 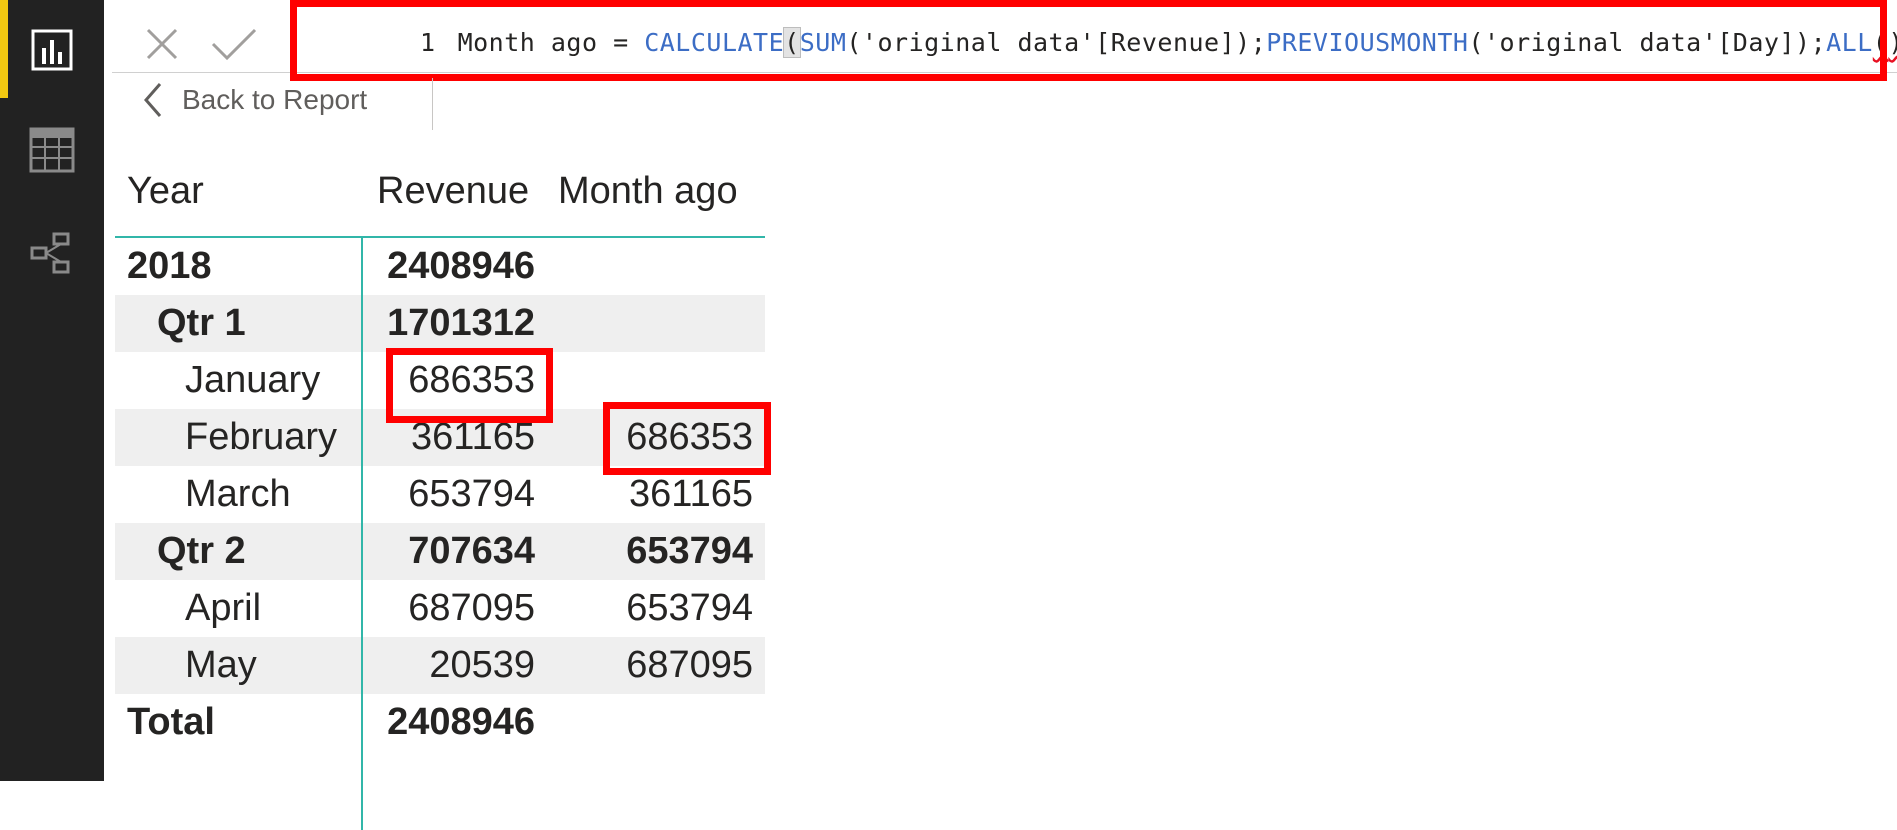 I want to click on commit-formula-button, so click(x=234, y=44).